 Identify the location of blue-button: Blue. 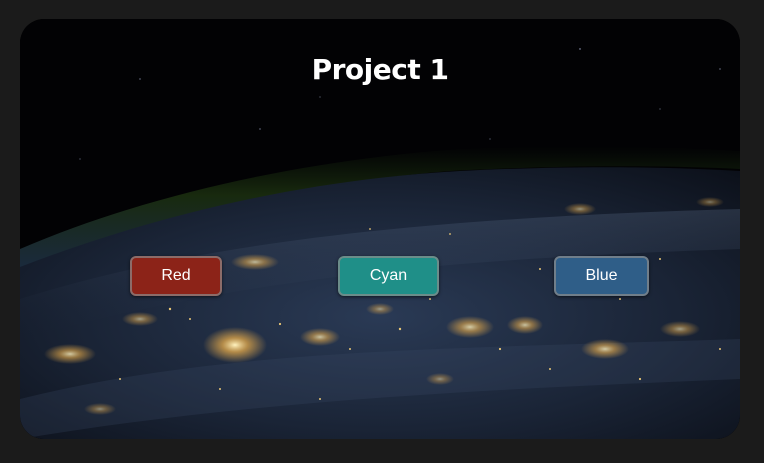
(601, 276).